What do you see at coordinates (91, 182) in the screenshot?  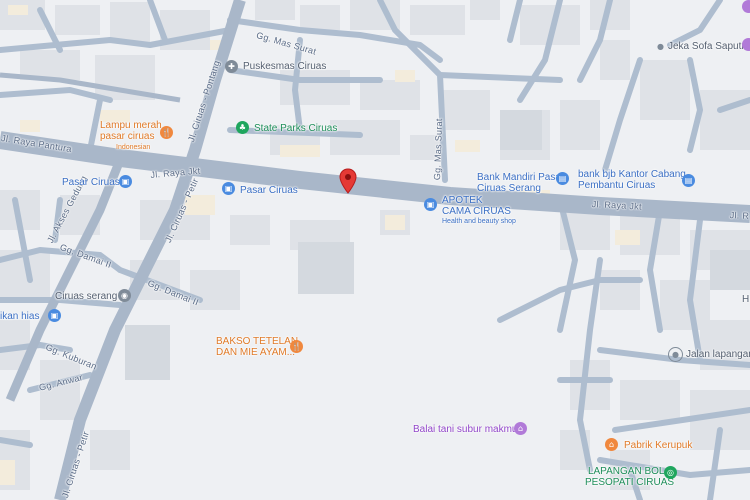 I see `poi-pasar-ciruas-left: Pasar Ciruas` at bounding box center [91, 182].